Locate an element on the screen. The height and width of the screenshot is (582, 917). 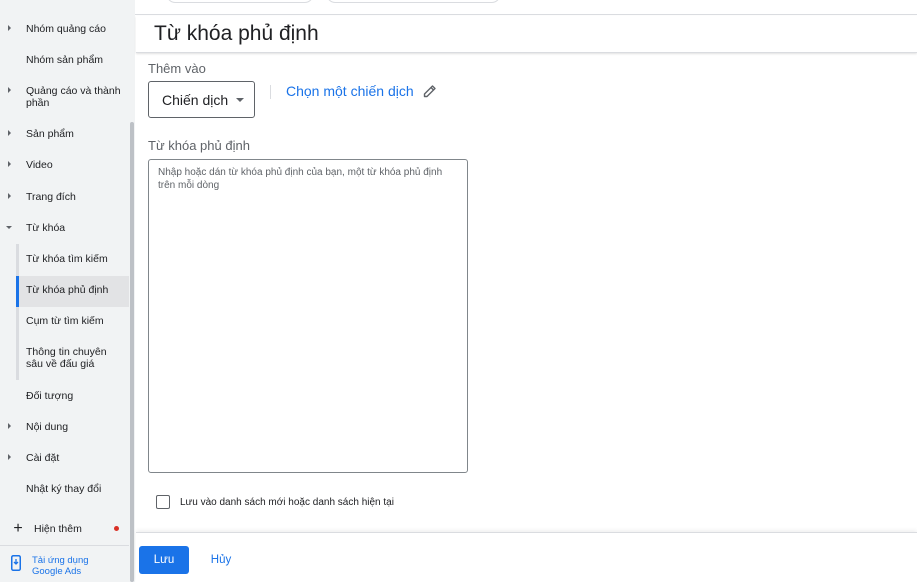
download-app-line2: Google Ads is located at coordinates (57, 571).